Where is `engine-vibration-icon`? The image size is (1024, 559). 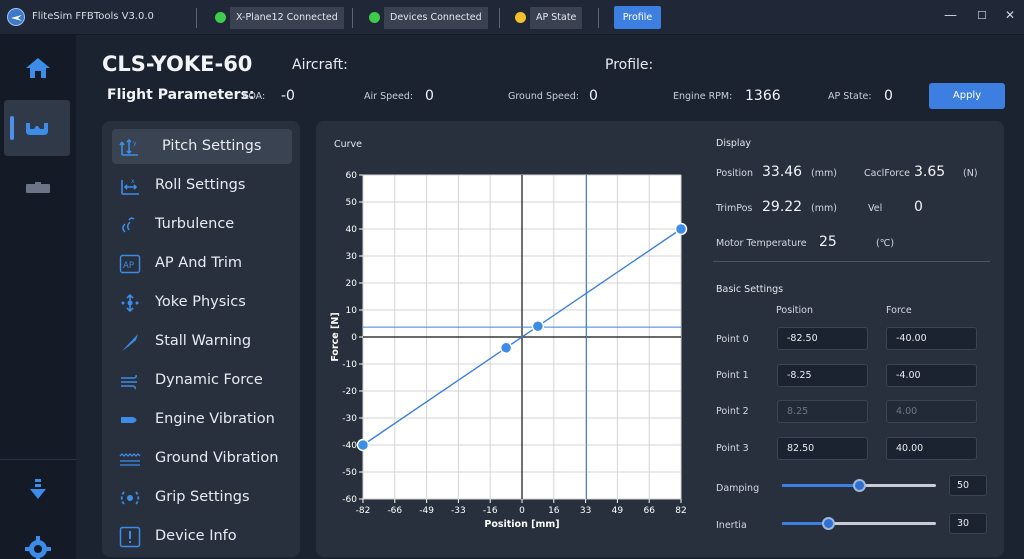 engine-vibration-icon is located at coordinates (129, 420).